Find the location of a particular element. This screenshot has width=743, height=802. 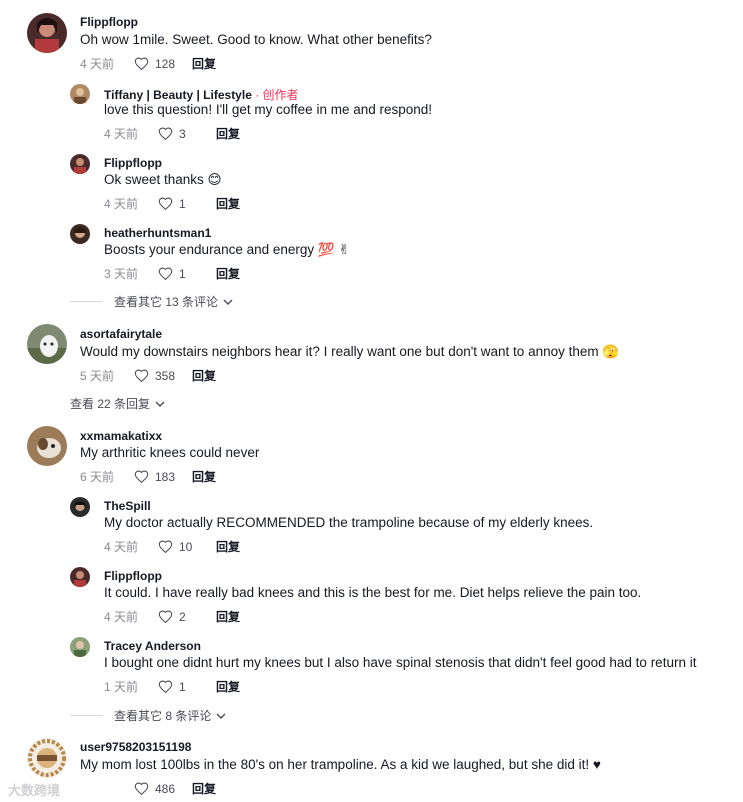

like-button: 358 is located at coordinates (163, 376).